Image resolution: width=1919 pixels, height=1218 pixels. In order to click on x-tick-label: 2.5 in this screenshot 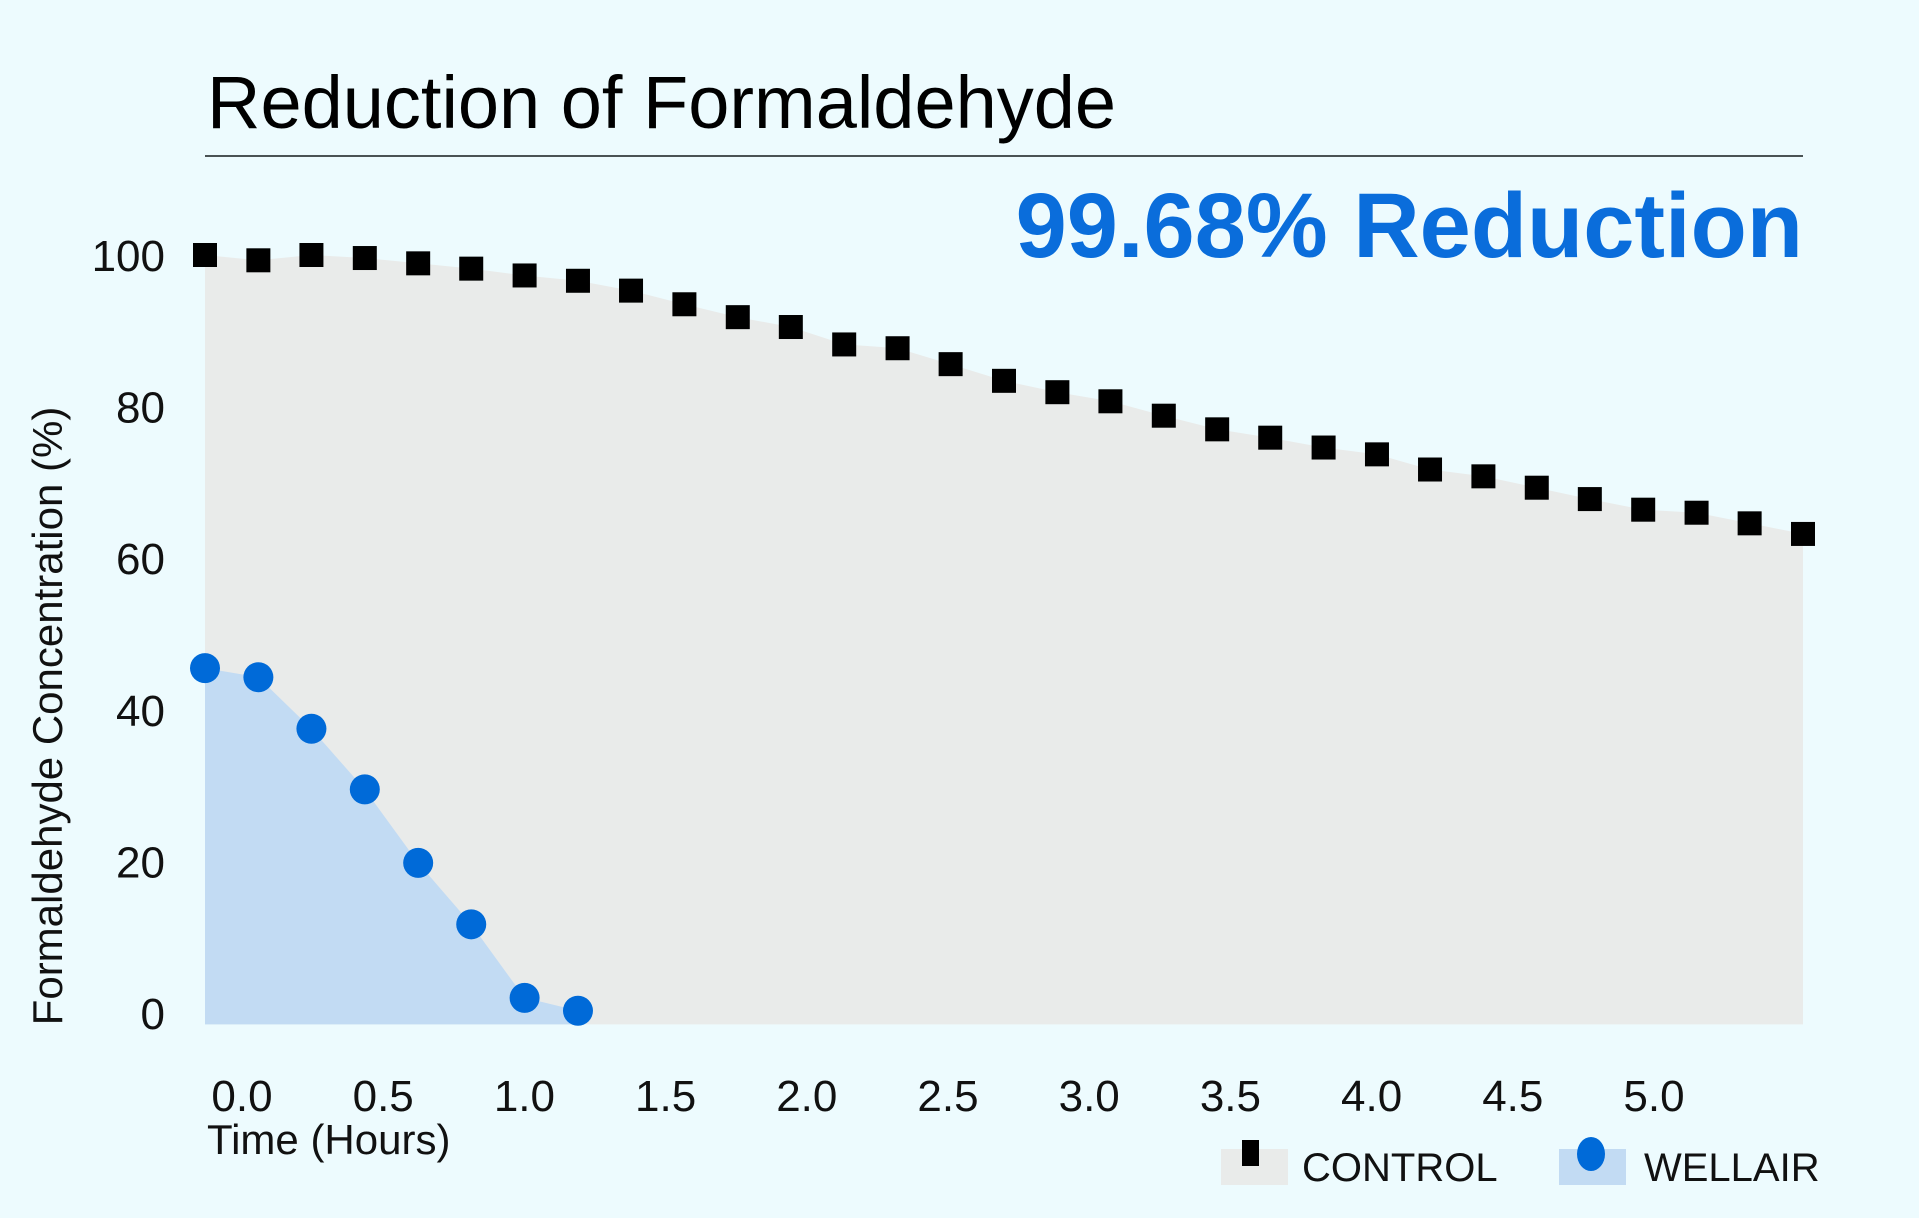, I will do `click(947, 1096)`.